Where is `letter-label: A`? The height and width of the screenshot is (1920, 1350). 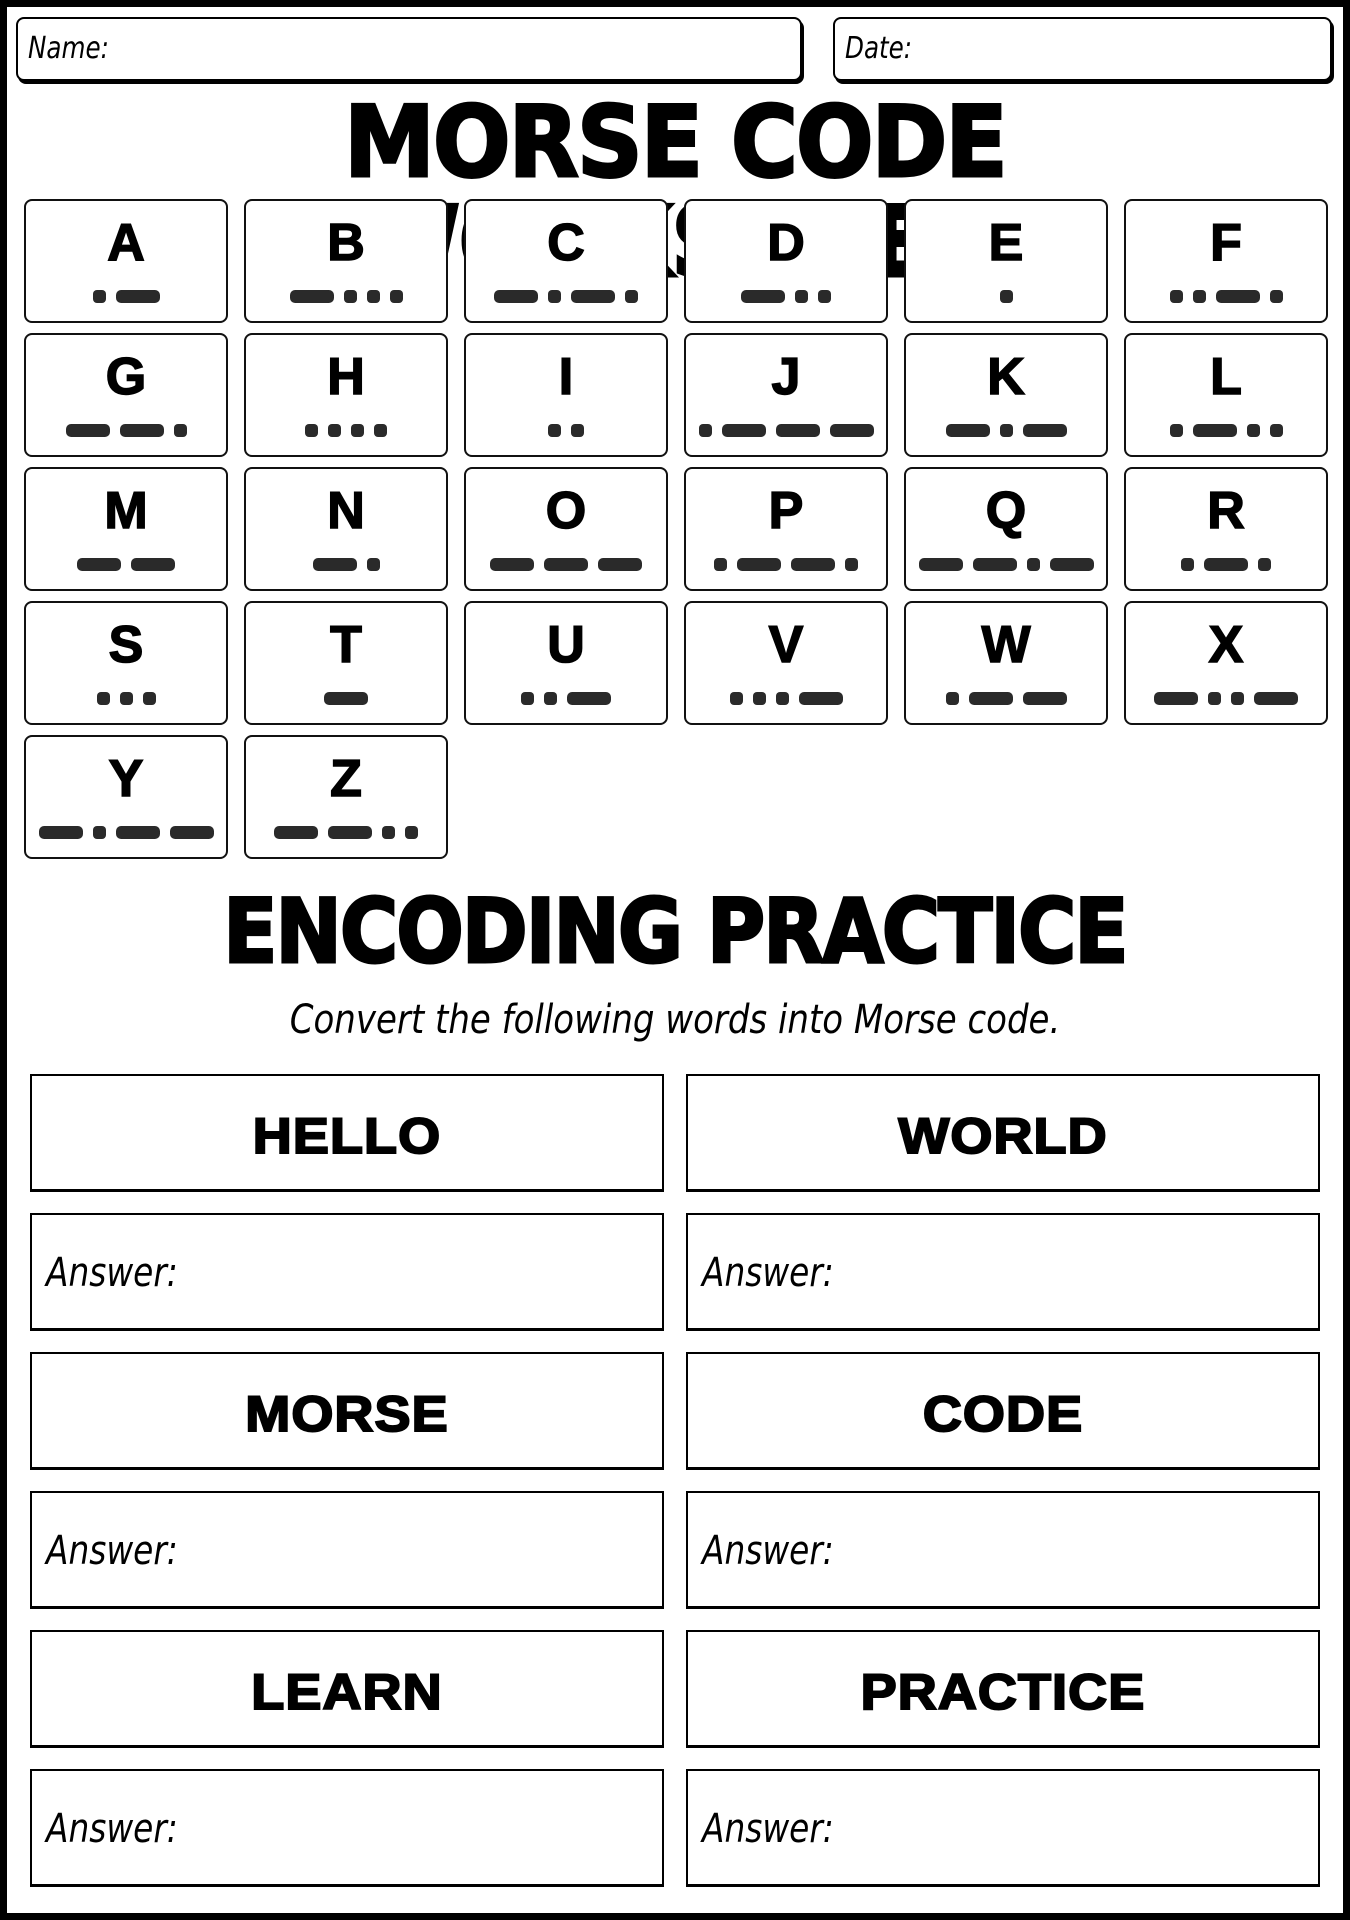
letter-label: A is located at coordinates (125, 243).